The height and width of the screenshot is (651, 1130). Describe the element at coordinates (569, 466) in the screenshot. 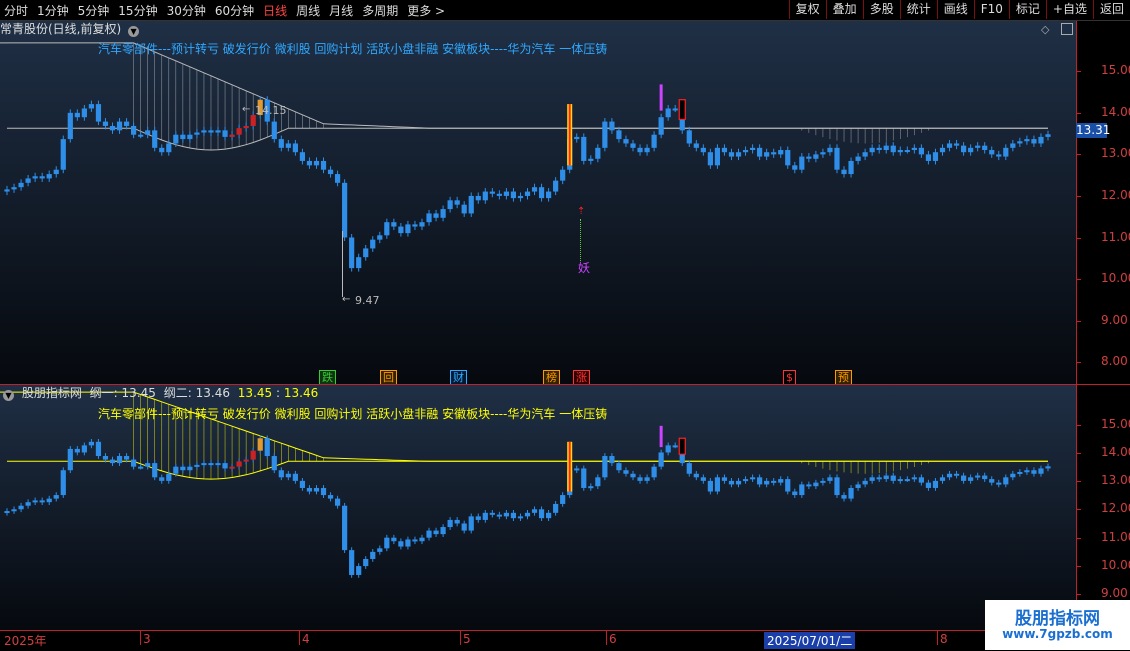

I see `limit-up-bar-core` at that location.